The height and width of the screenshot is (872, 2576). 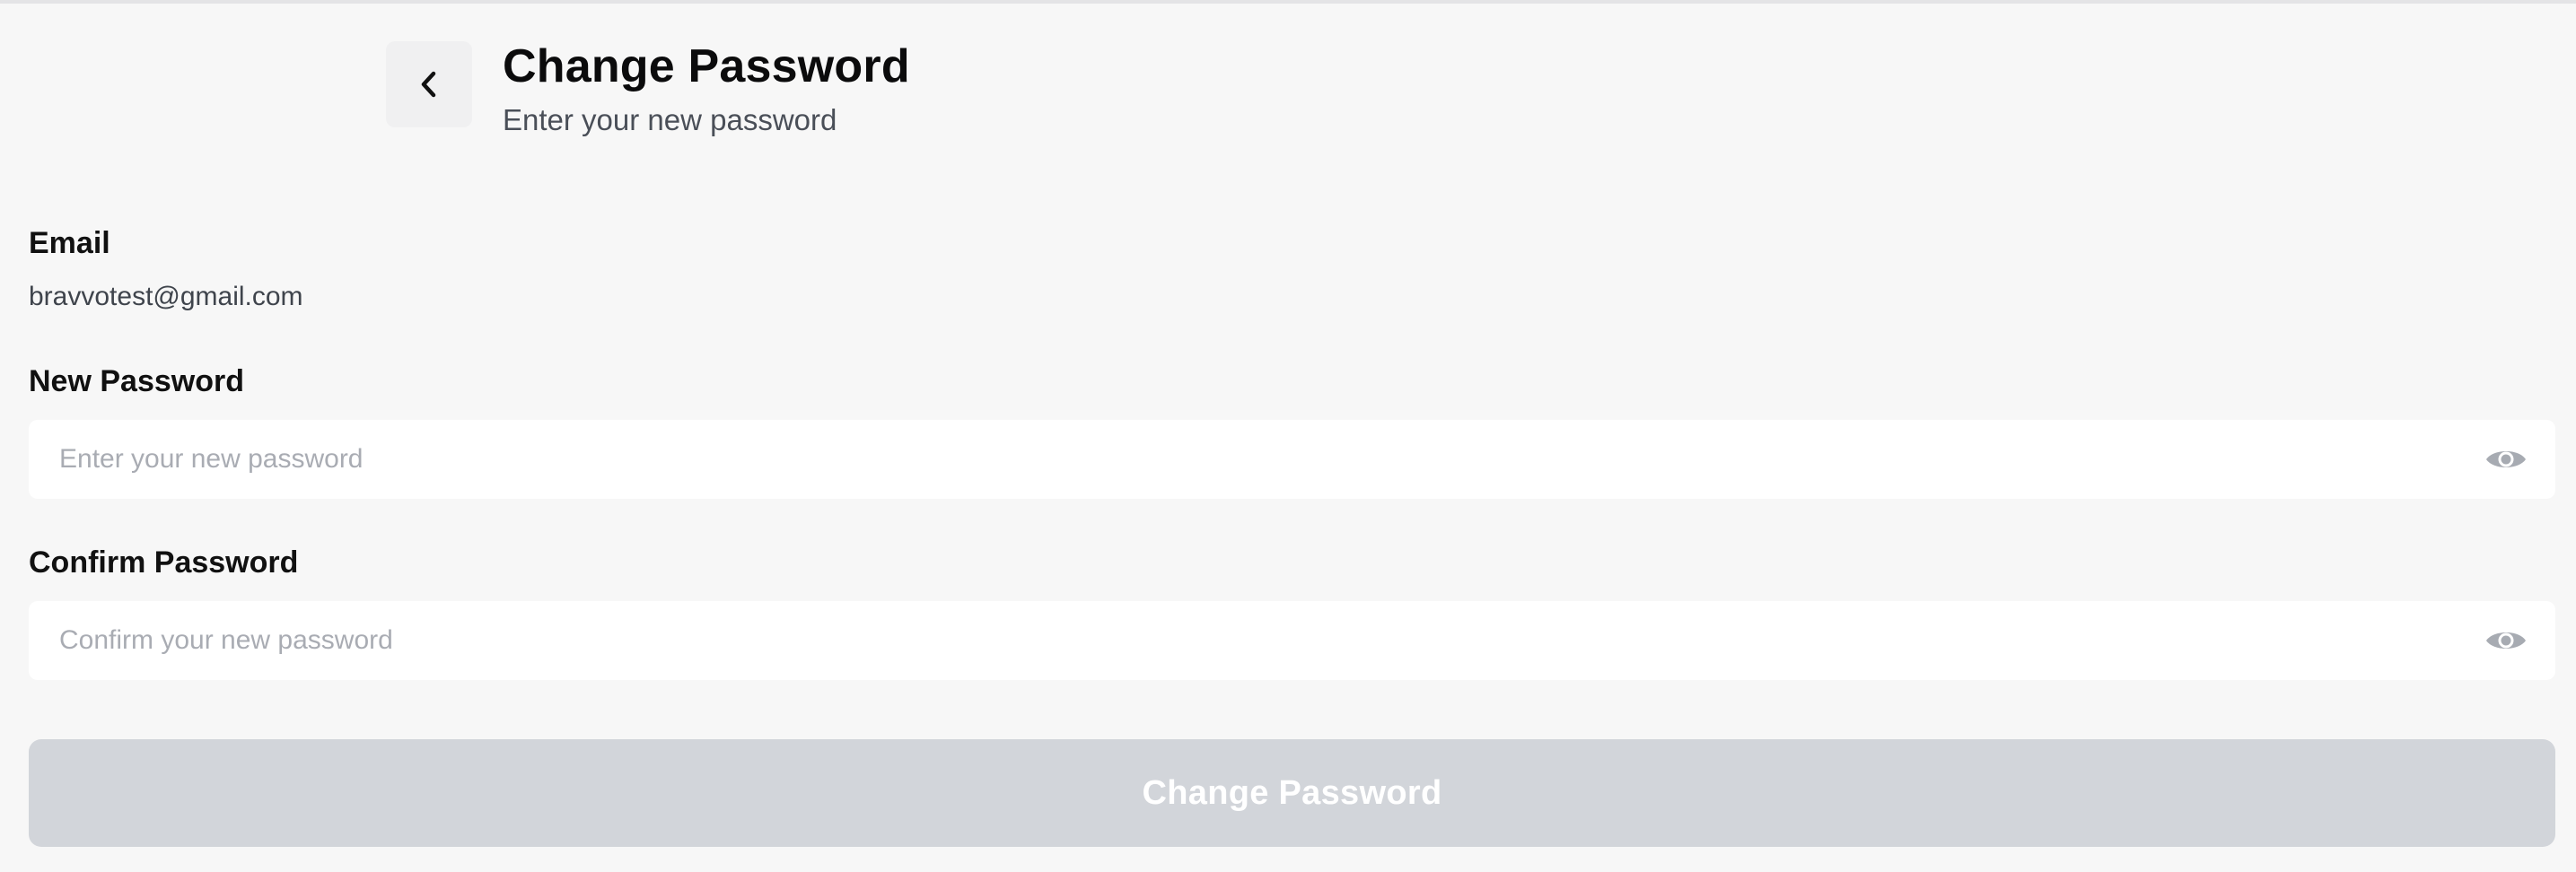 I want to click on page-title: Change Password, so click(x=706, y=66).